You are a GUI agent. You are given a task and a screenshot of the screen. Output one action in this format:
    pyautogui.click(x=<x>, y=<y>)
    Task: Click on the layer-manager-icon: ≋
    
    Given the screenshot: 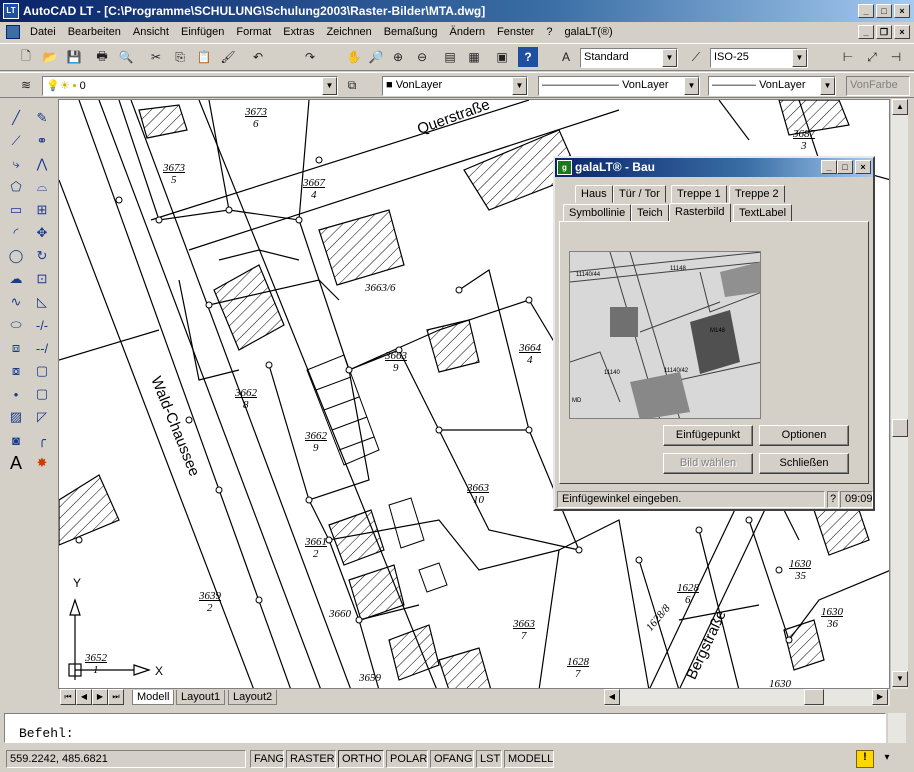 What is the action you would take?
    pyautogui.click(x=26, y=85)
    